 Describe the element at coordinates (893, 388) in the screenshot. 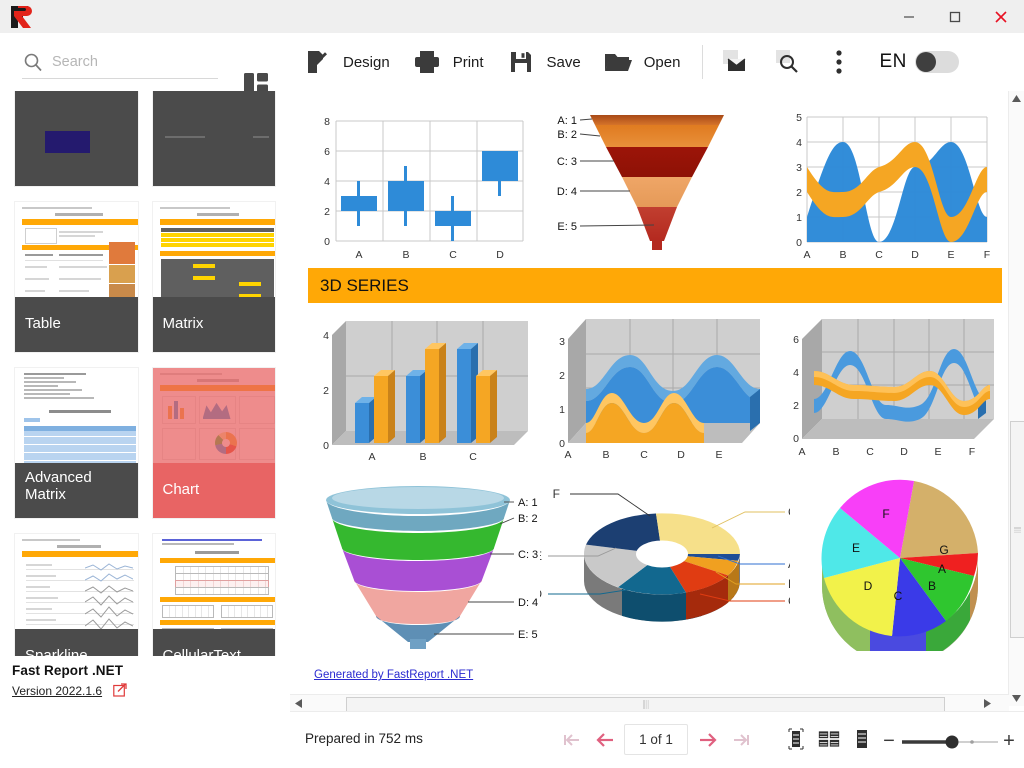

I see `chart-spline-3d: 6 4 2 0 A B C D E F` at that location.